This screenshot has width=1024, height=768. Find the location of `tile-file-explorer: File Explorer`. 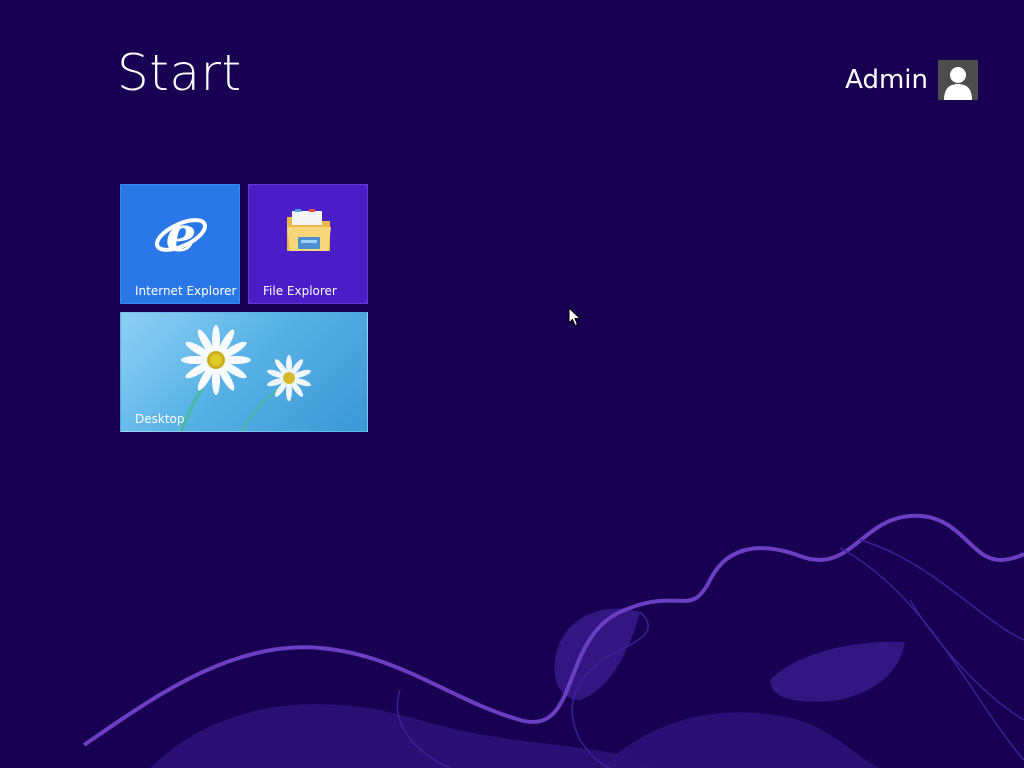

tile-file-explorer: File Explorer is located at coordinates (308, 244).